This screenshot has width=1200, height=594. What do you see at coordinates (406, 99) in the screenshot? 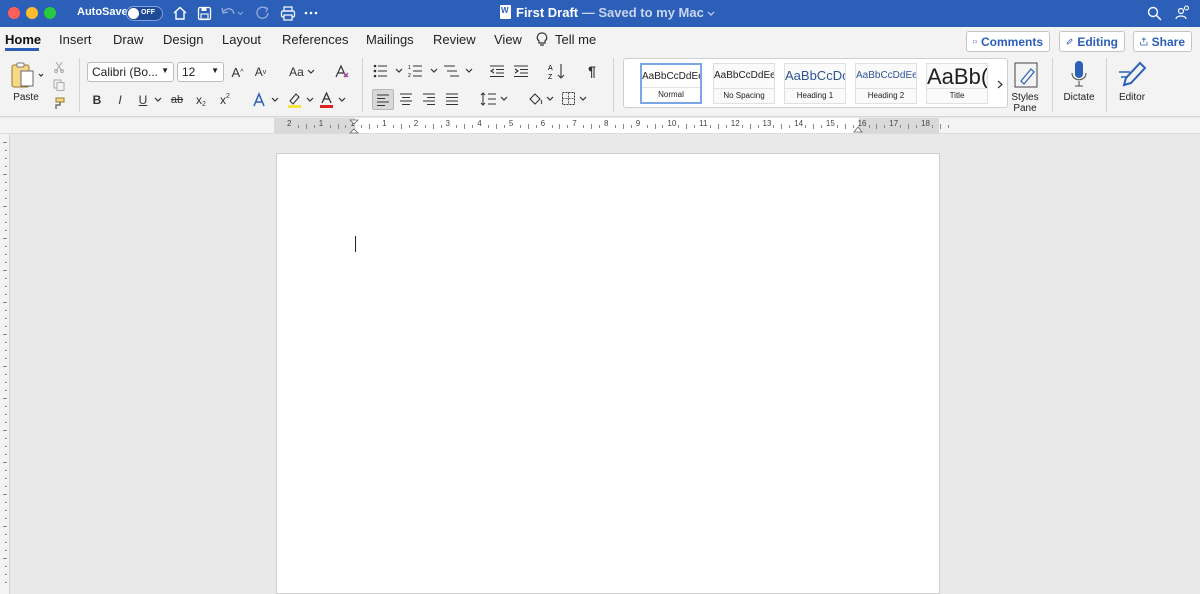
I see `align-center-icon` at bounding box center [406, 99].